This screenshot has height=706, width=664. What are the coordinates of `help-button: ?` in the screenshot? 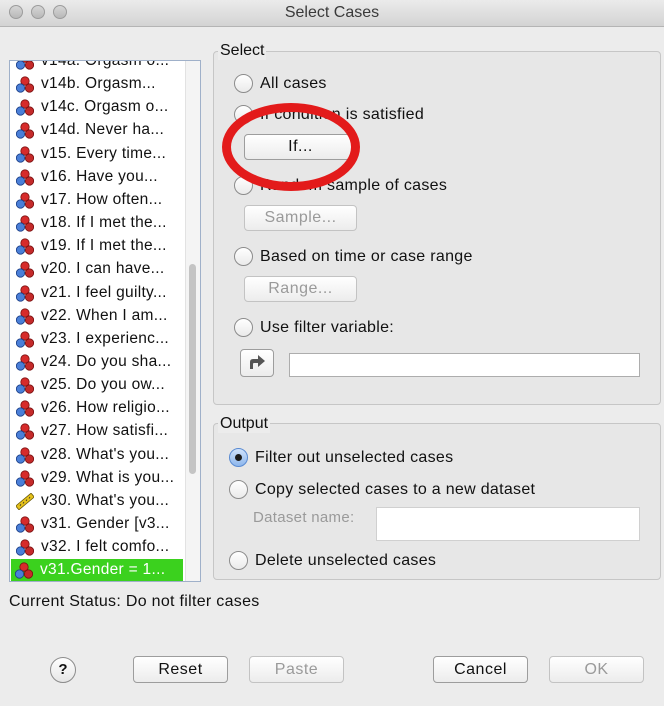 It's located at (63, 670).